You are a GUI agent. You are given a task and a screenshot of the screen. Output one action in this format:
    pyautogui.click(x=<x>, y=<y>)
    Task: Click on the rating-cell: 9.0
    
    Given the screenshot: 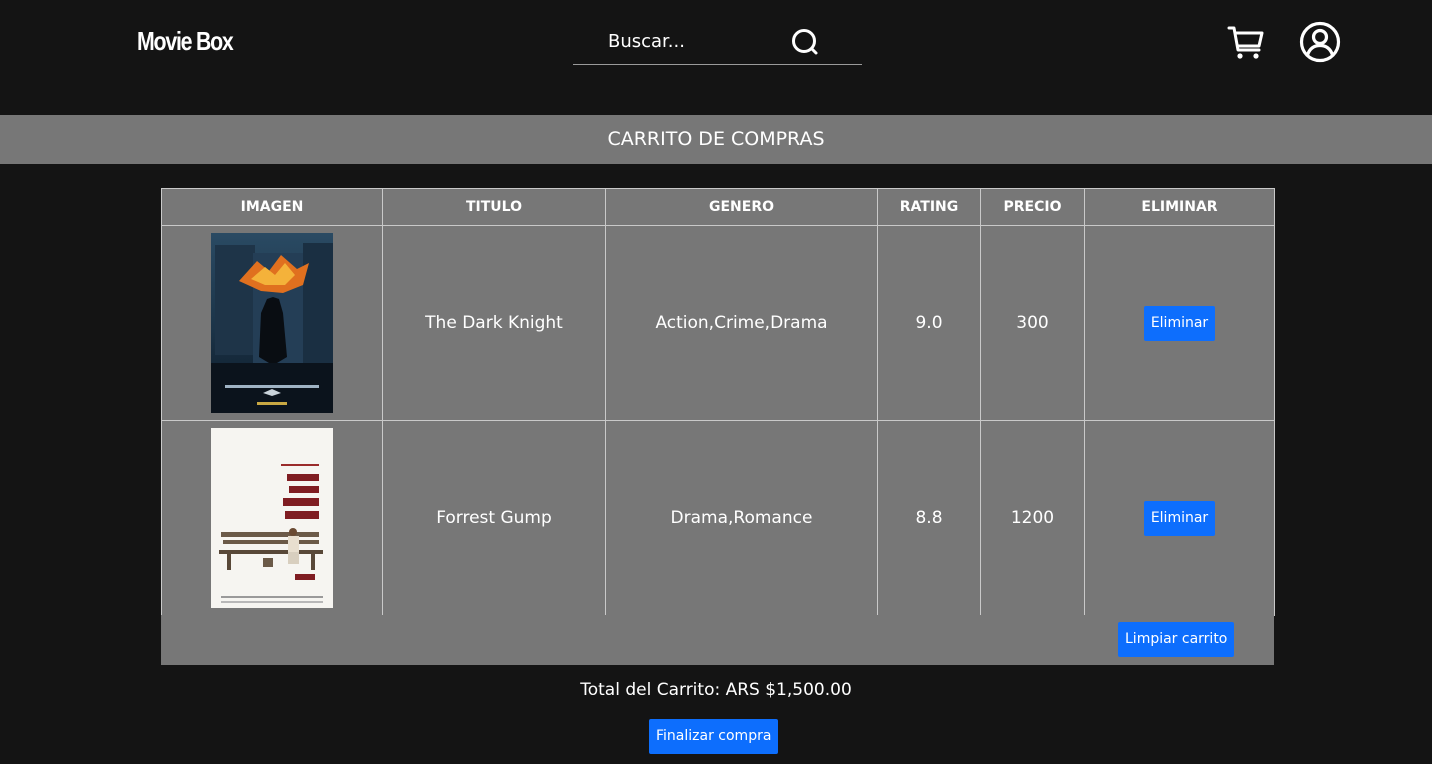 What is the action you would take?
    pyautogui.click(x=929, y=323)
    